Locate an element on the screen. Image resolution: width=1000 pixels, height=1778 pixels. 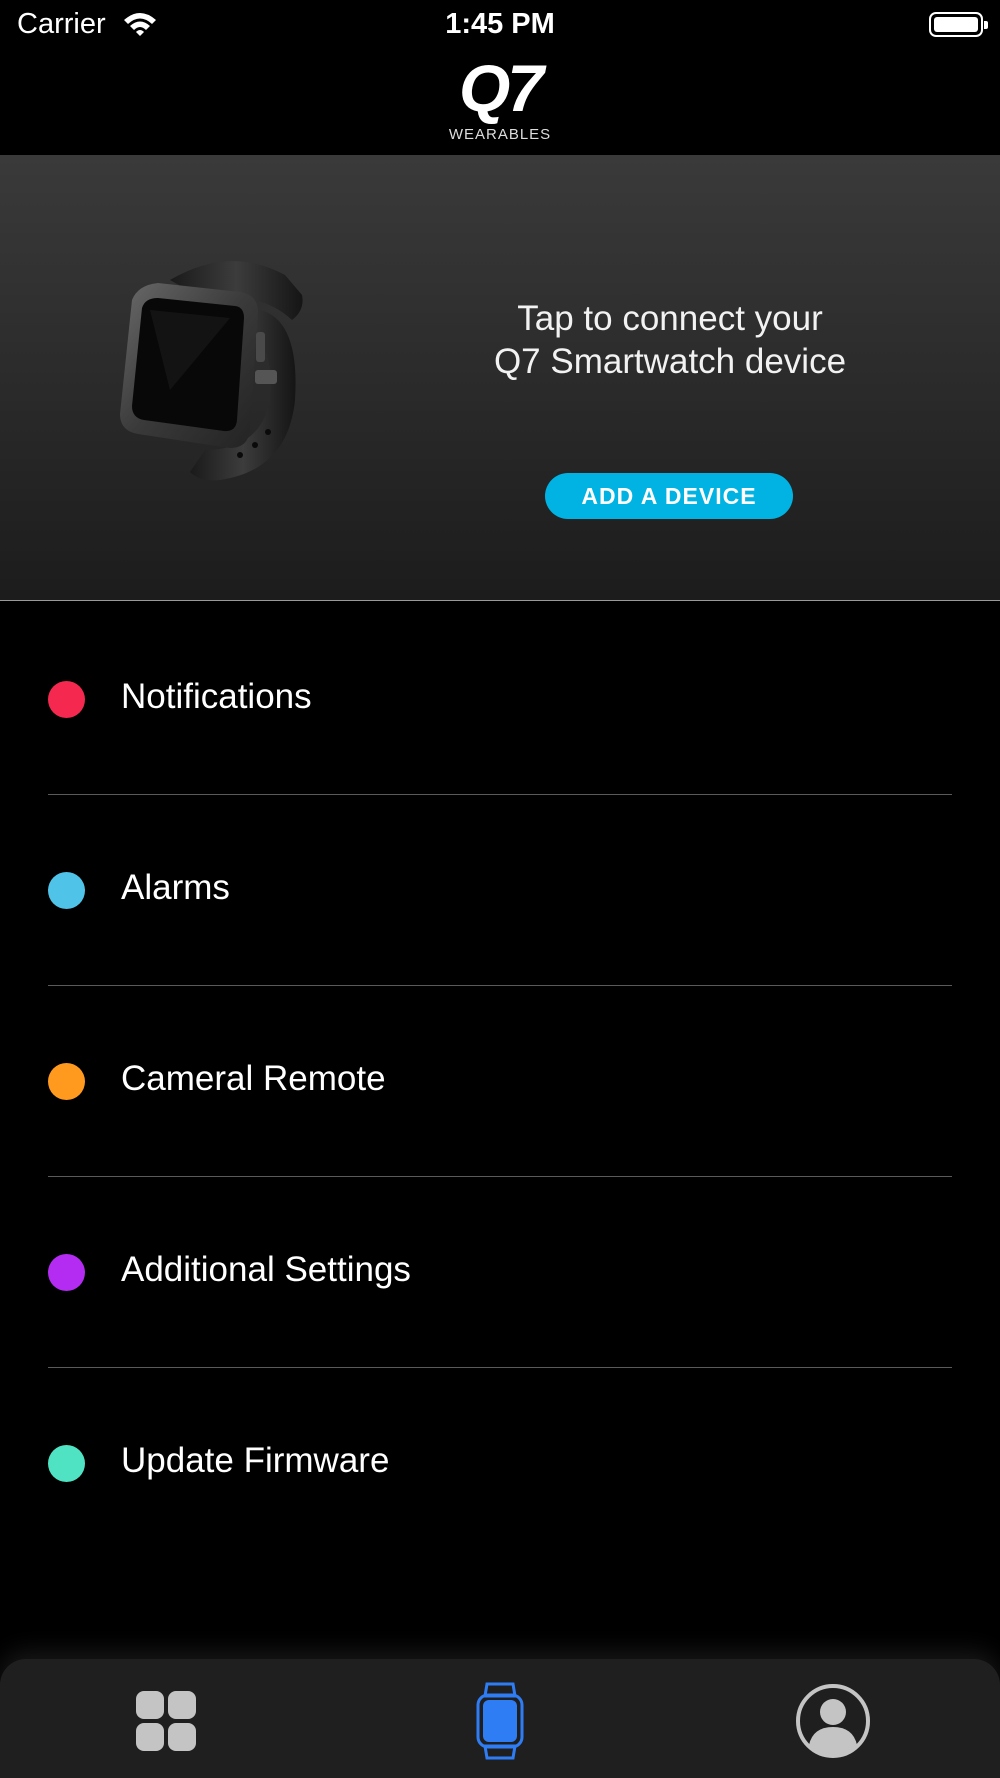
battery-icon is located at coordinates (958, 24).